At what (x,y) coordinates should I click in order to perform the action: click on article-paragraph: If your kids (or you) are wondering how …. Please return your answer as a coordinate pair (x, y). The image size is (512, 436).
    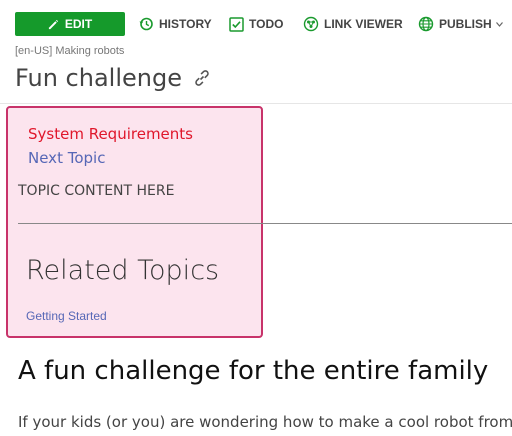
    Looking at the image, I should click on (265, 422).